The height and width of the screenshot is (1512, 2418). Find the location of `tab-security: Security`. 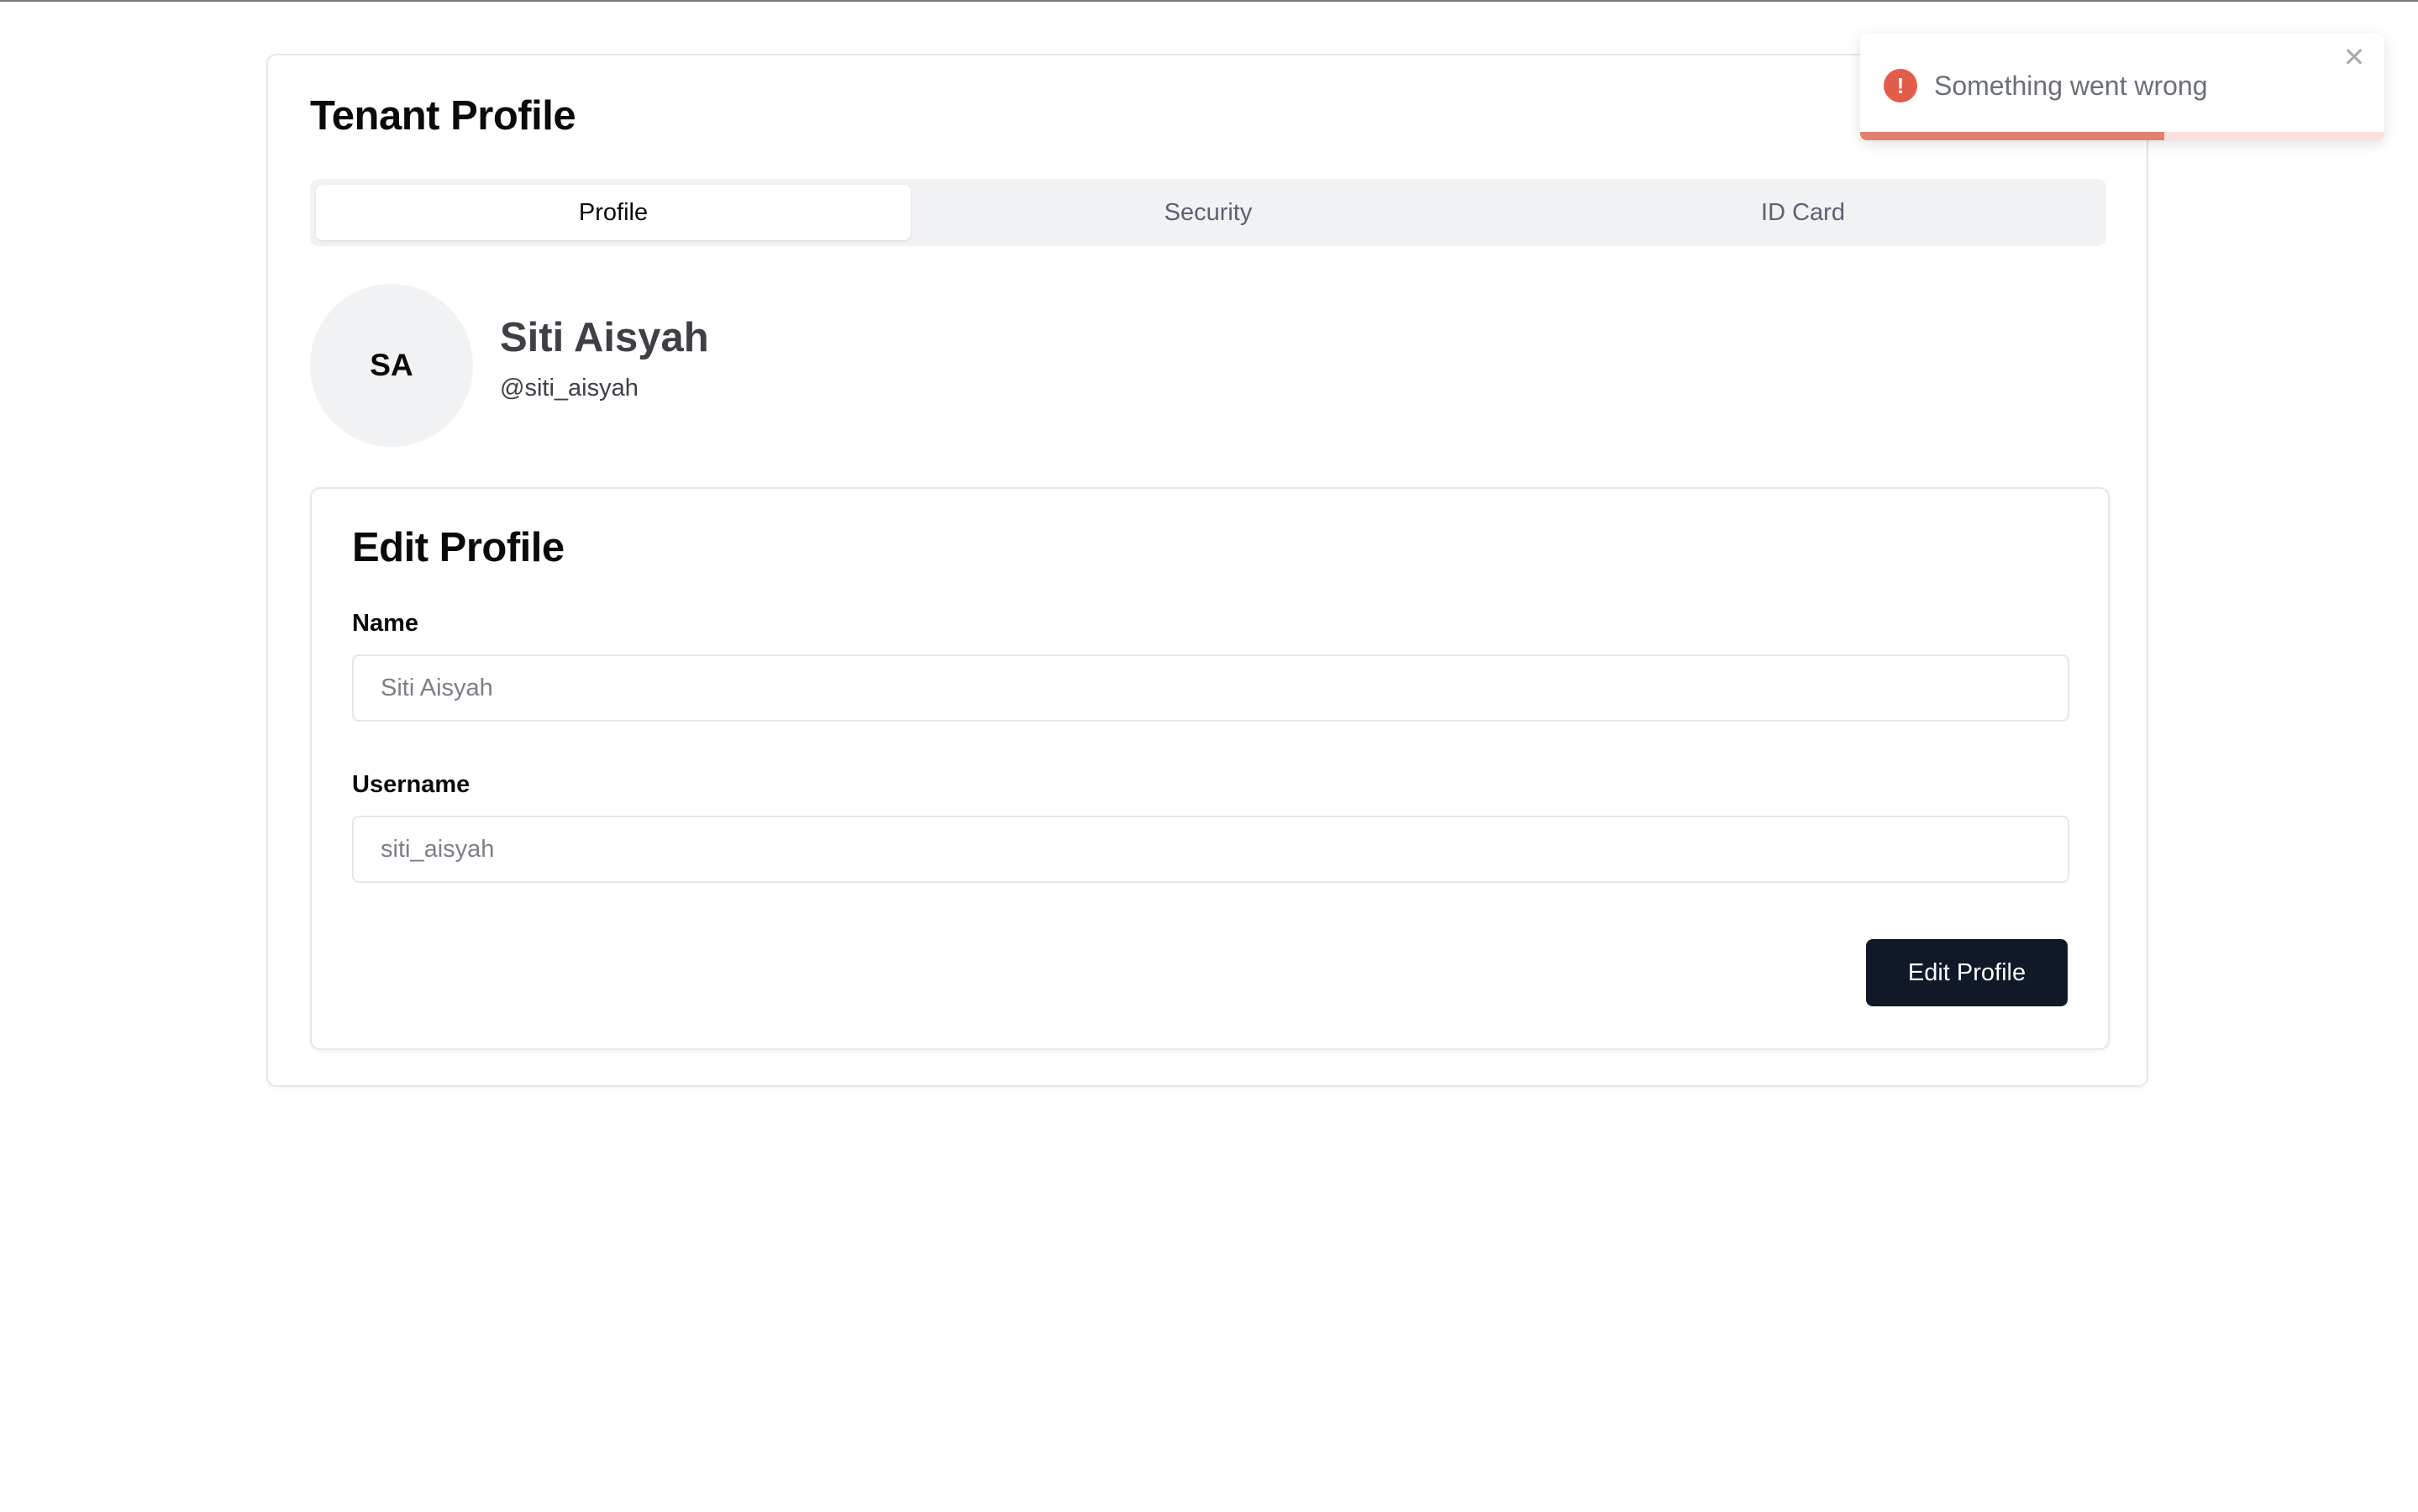

tab-security: Security is located at coordinates (1208, 212).